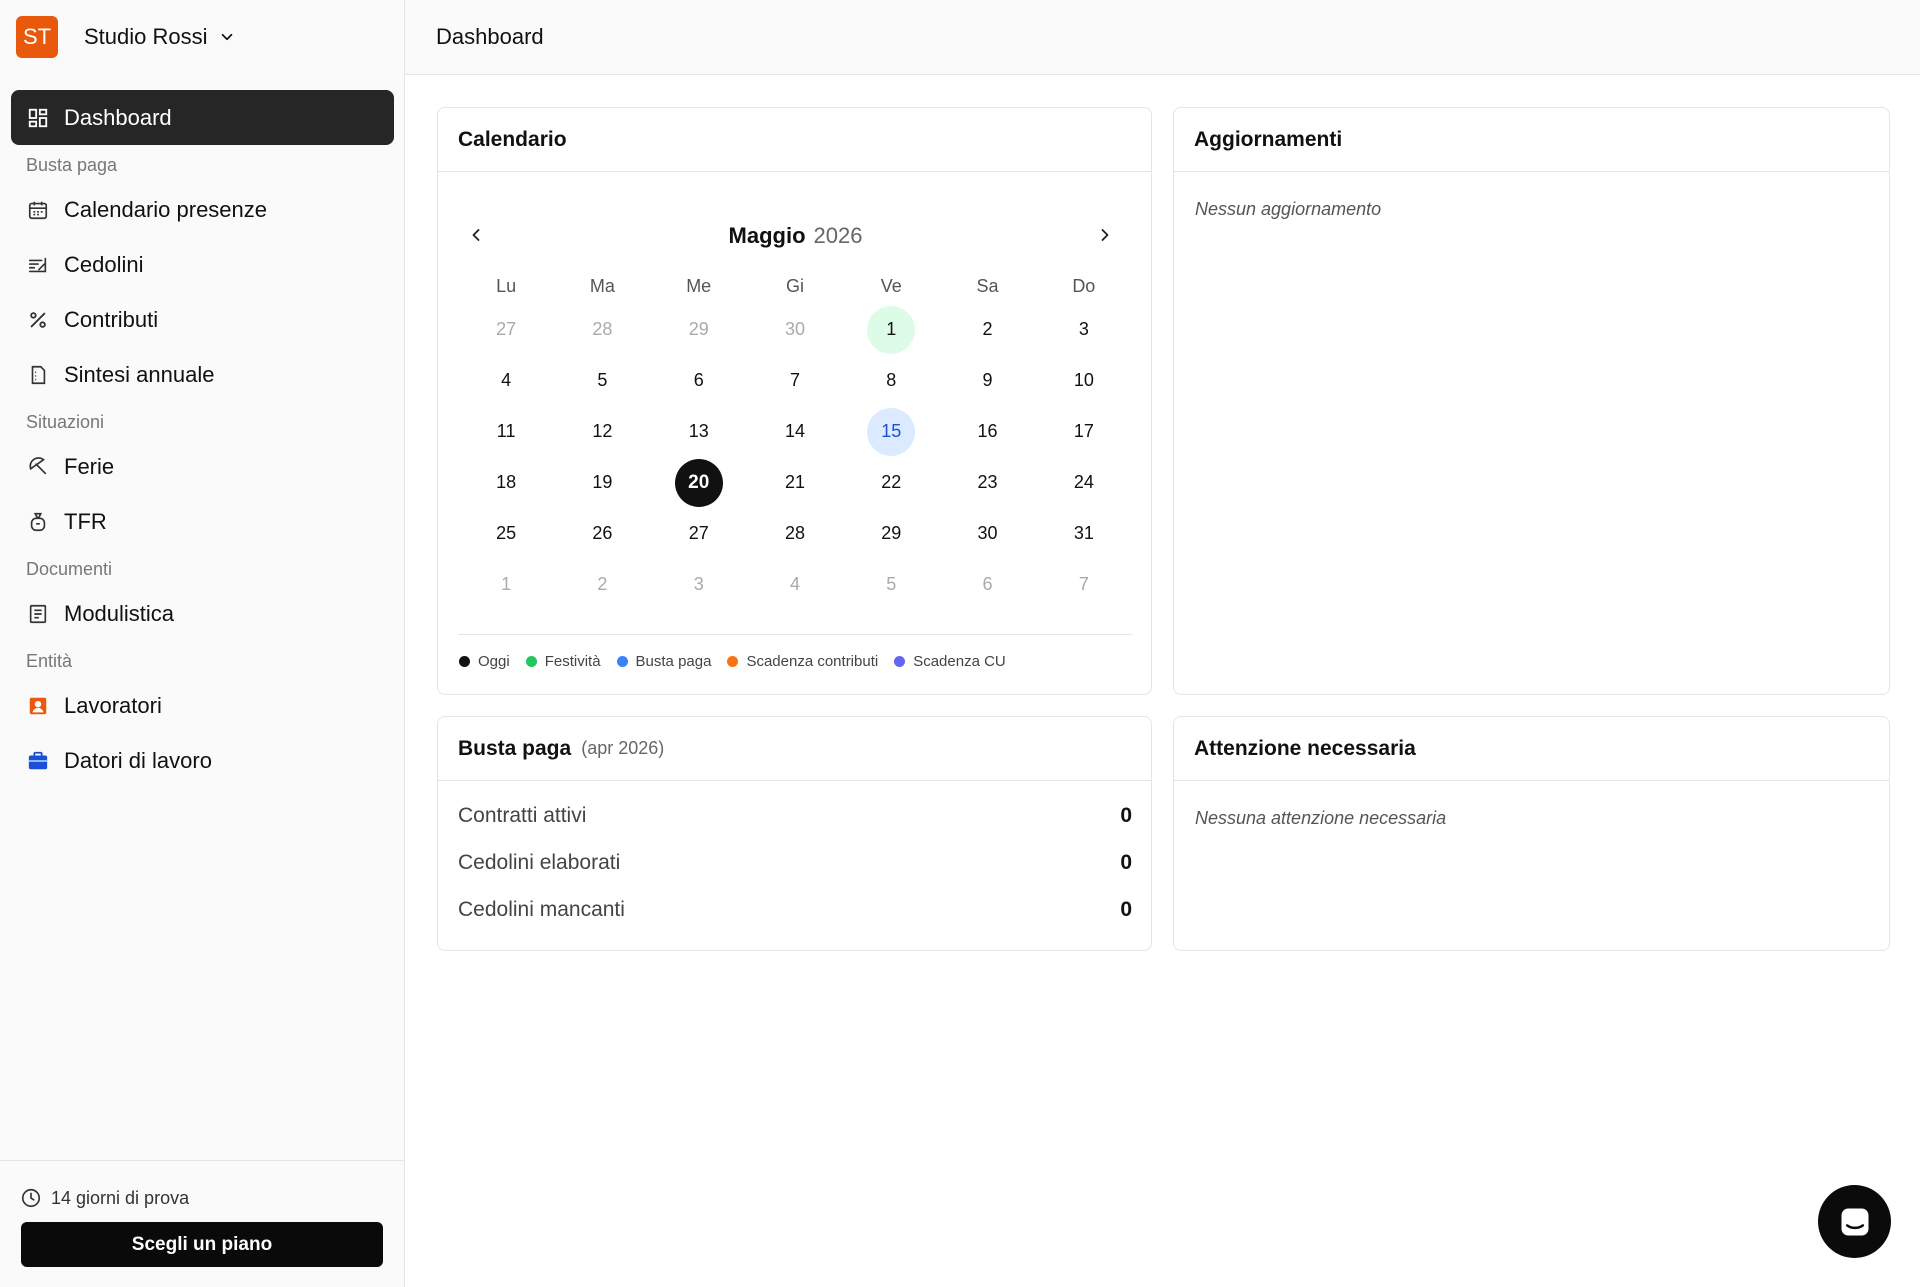 The width and height of the screenshot is (1920, 1287). What do you see at coordinates (1305, 748) in the screenshot?
I see `attention-card-title: Attenzione necessaria` at bounding box center [1305, 748].